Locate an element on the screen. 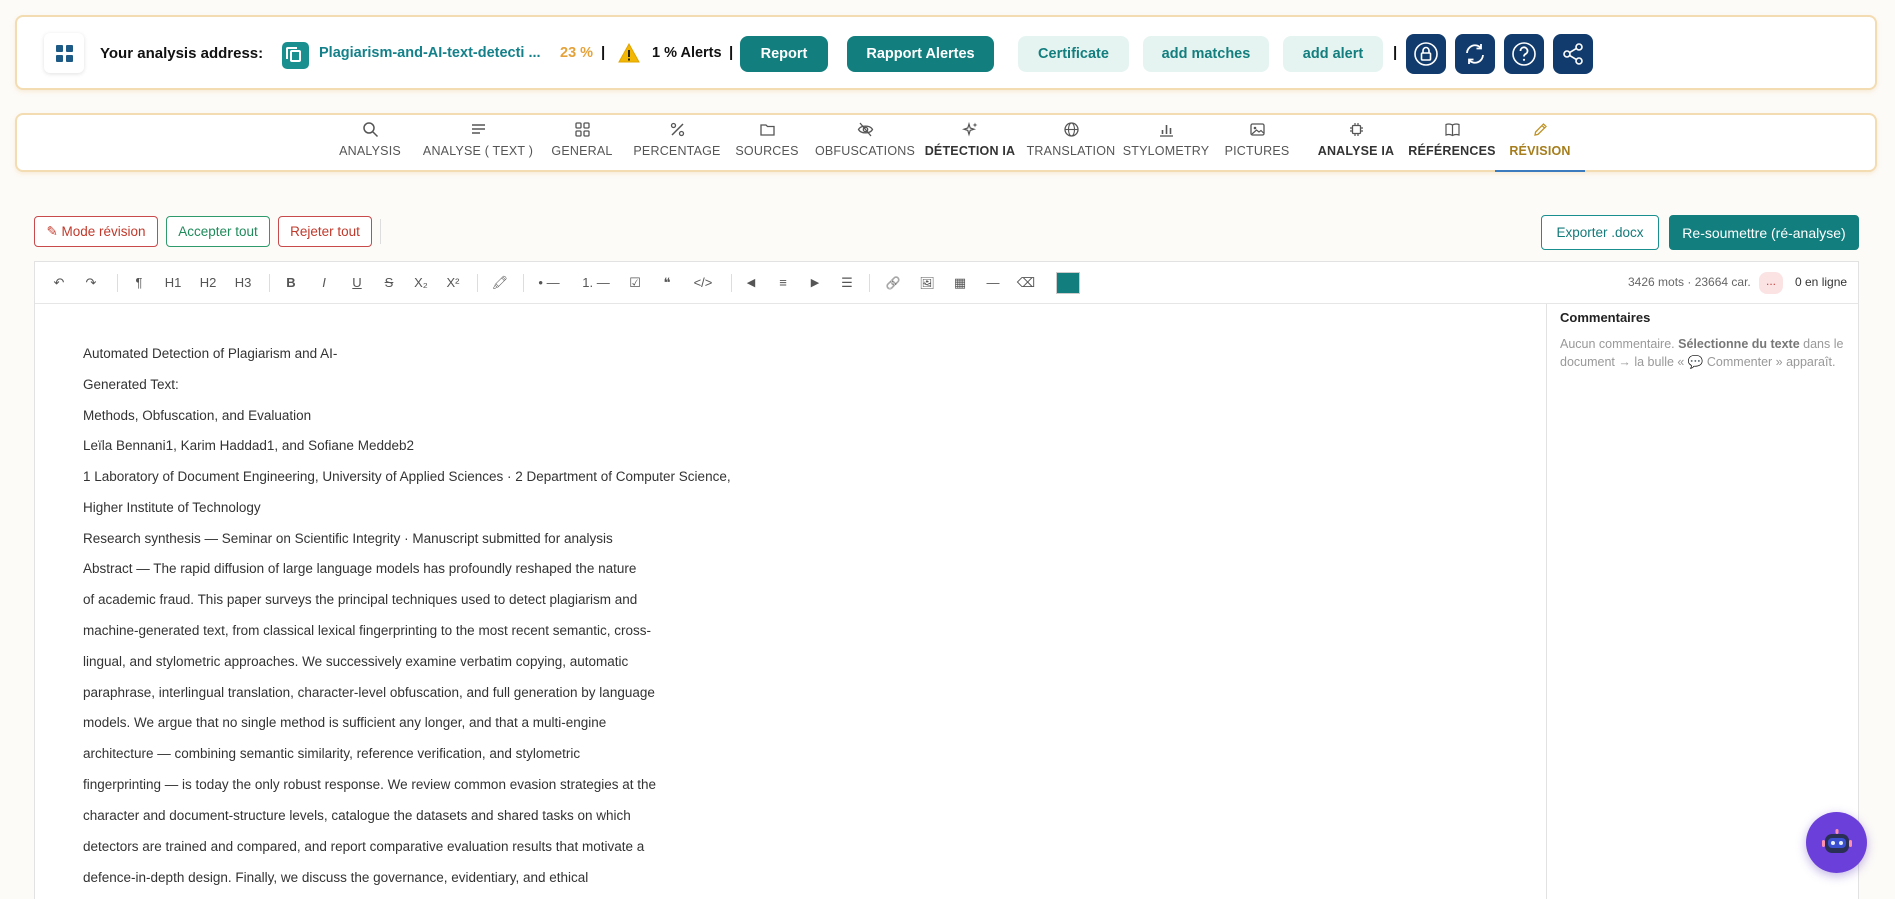 The height and width of the screenshot is (899, 1895). tab-references: RÉFÉRENCES is located at coordinates (1452, 143).